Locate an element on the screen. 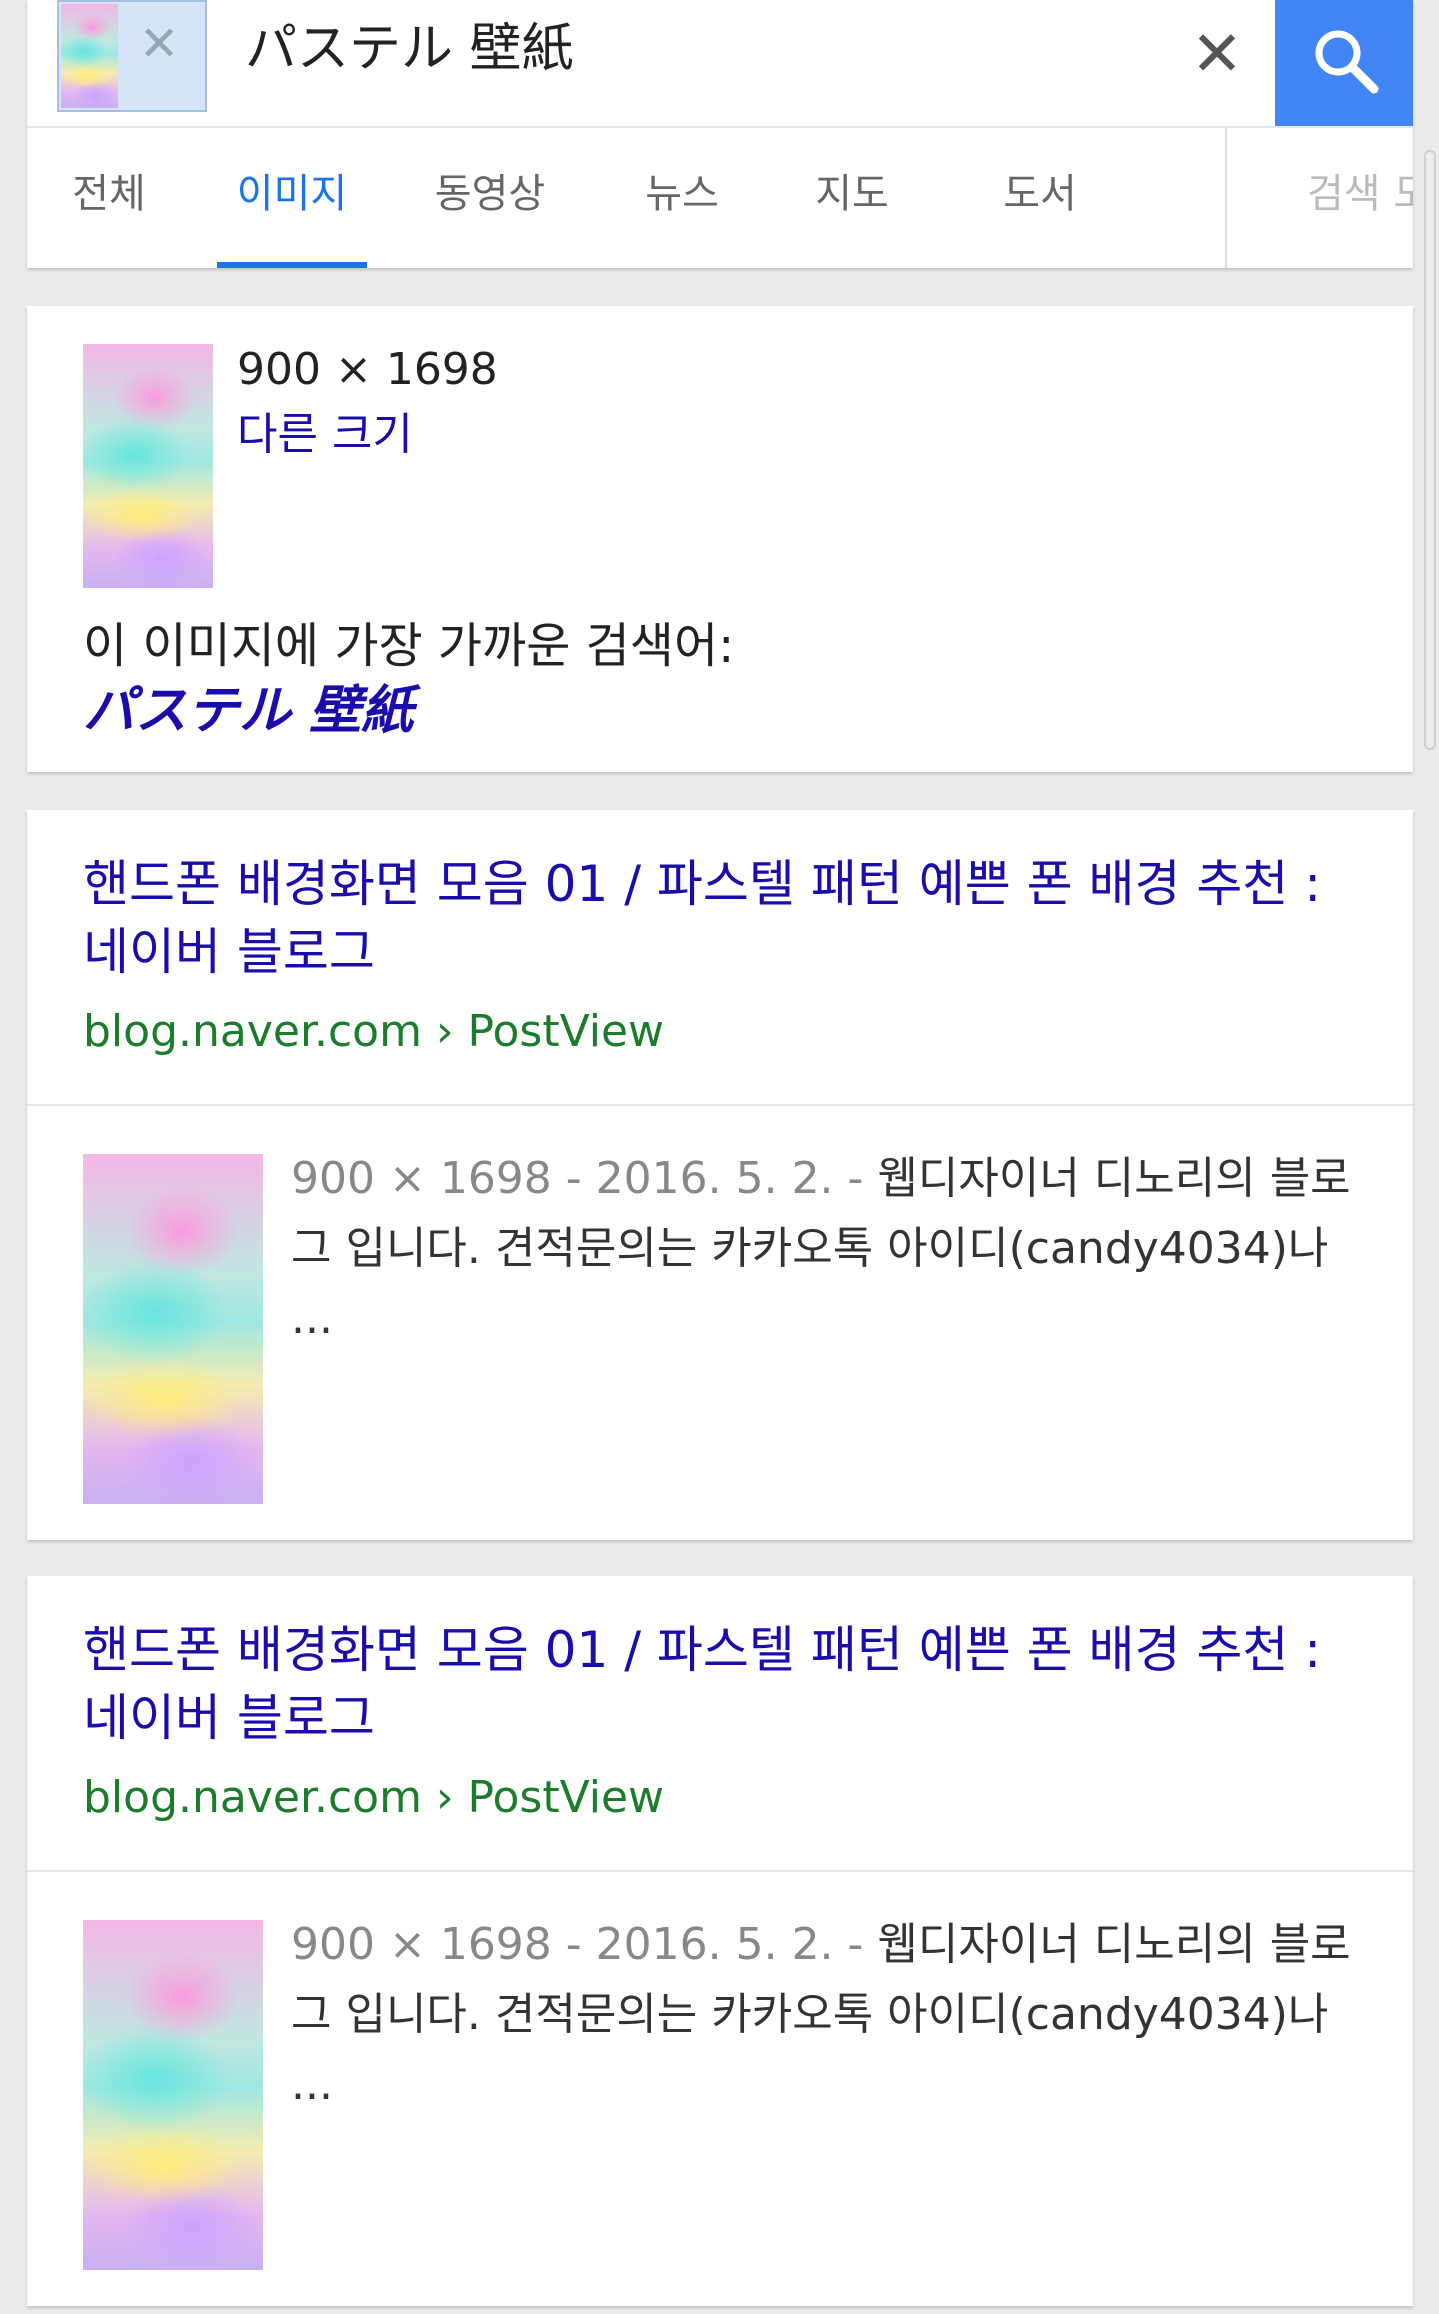 This screenshot has width=1439, height=2314. tab-divider is located at coordinates (1226, 198).